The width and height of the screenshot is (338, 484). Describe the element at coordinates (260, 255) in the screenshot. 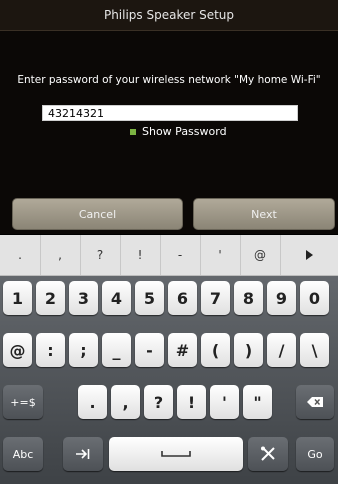

I see `suggestion-at: @` at that location.